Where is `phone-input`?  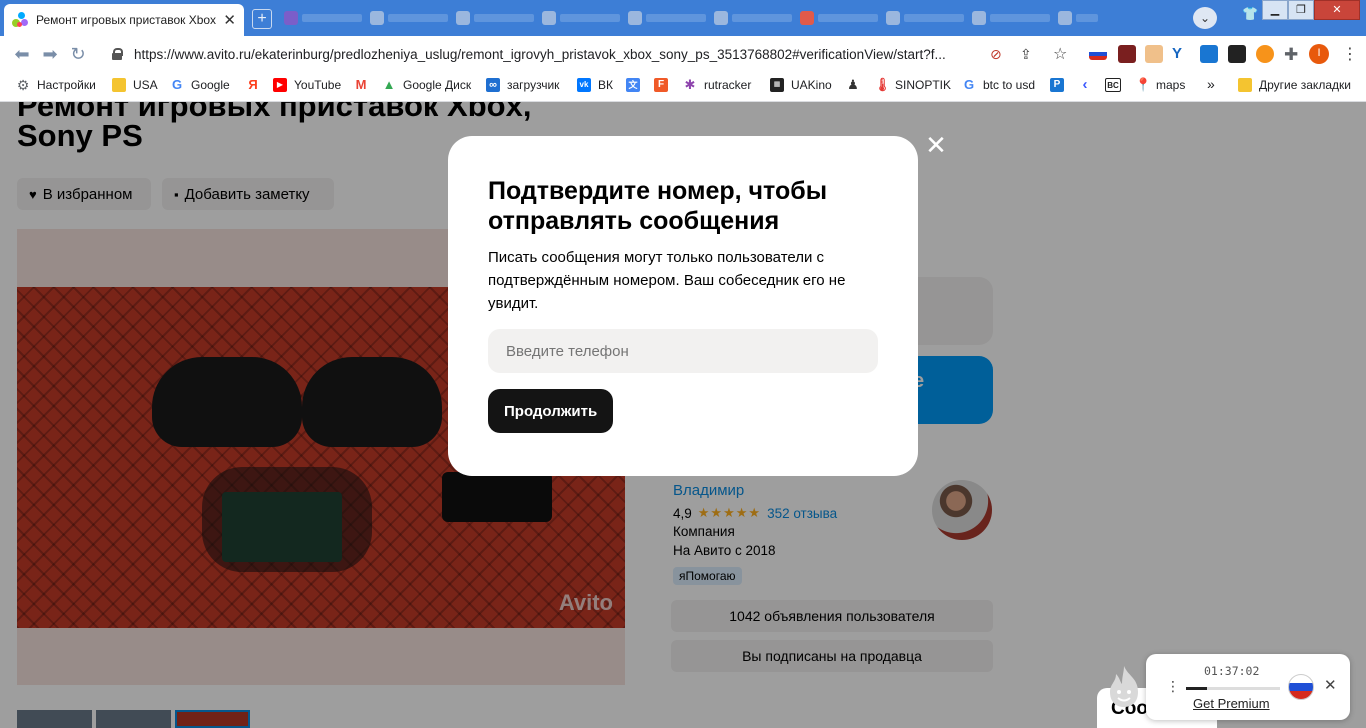
phone-input is located at coordinates (683, 351).